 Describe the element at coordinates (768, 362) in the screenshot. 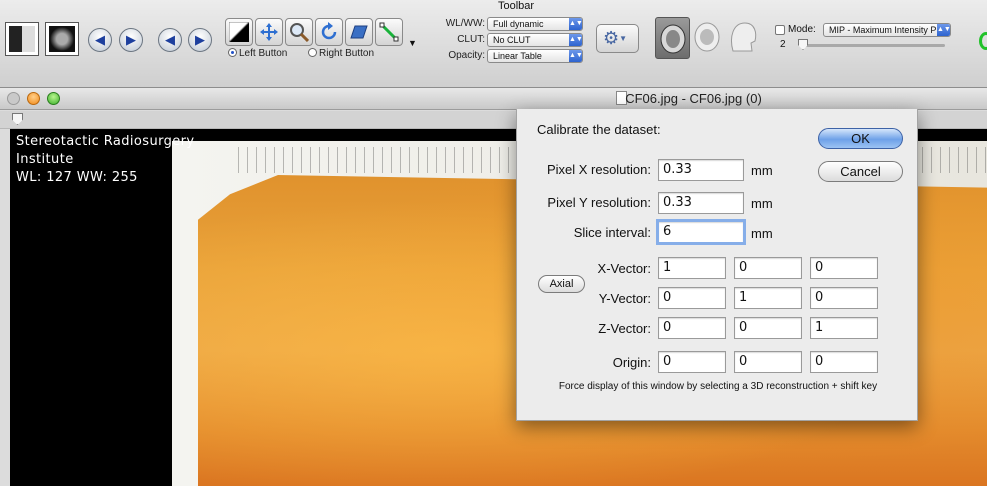

I see `origin-field-y: 0` at that location.